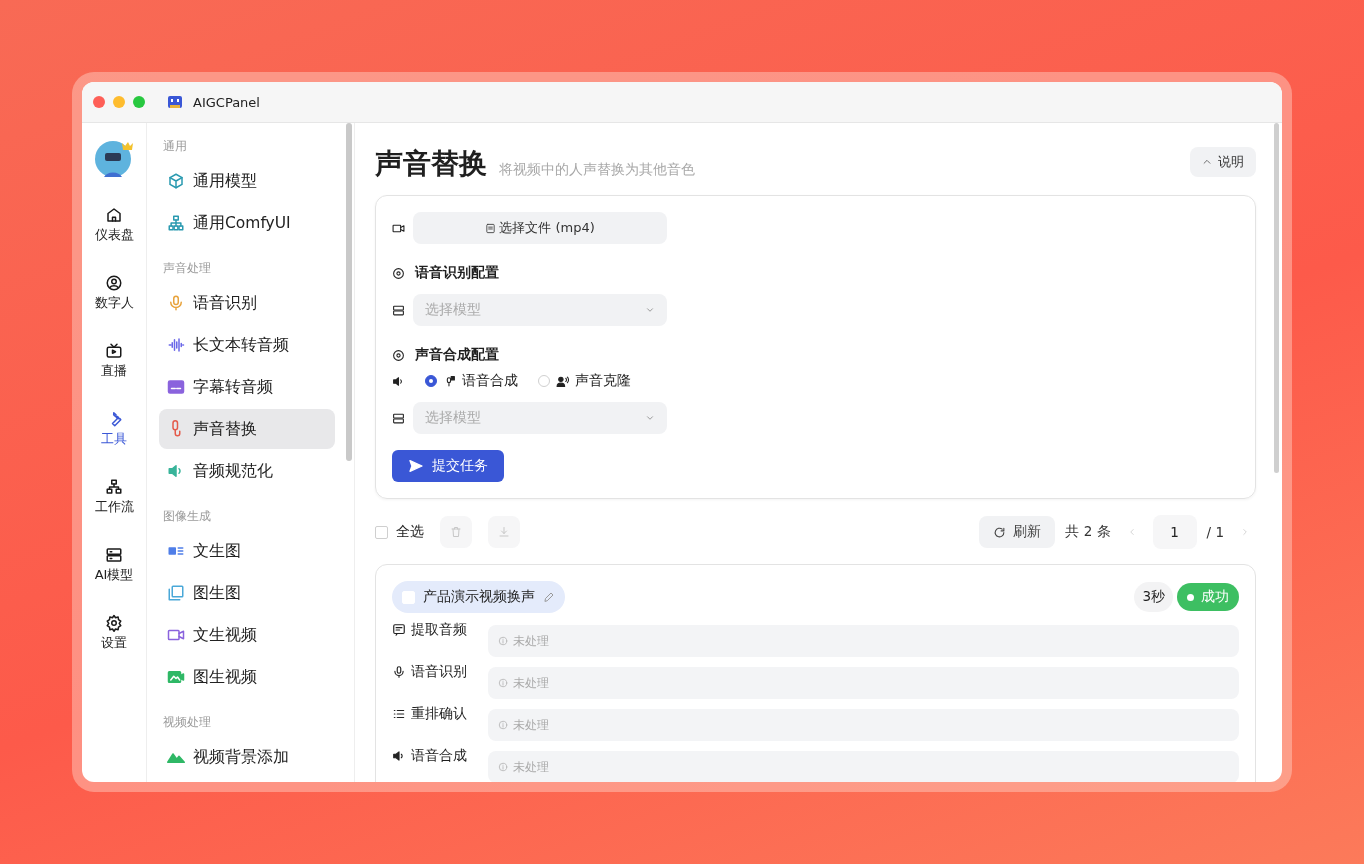 The width and height of the screenshot is (1364, 864). Describe the element at coordinates (176, 677) in the screenshot. I see `image-icon` at that location.